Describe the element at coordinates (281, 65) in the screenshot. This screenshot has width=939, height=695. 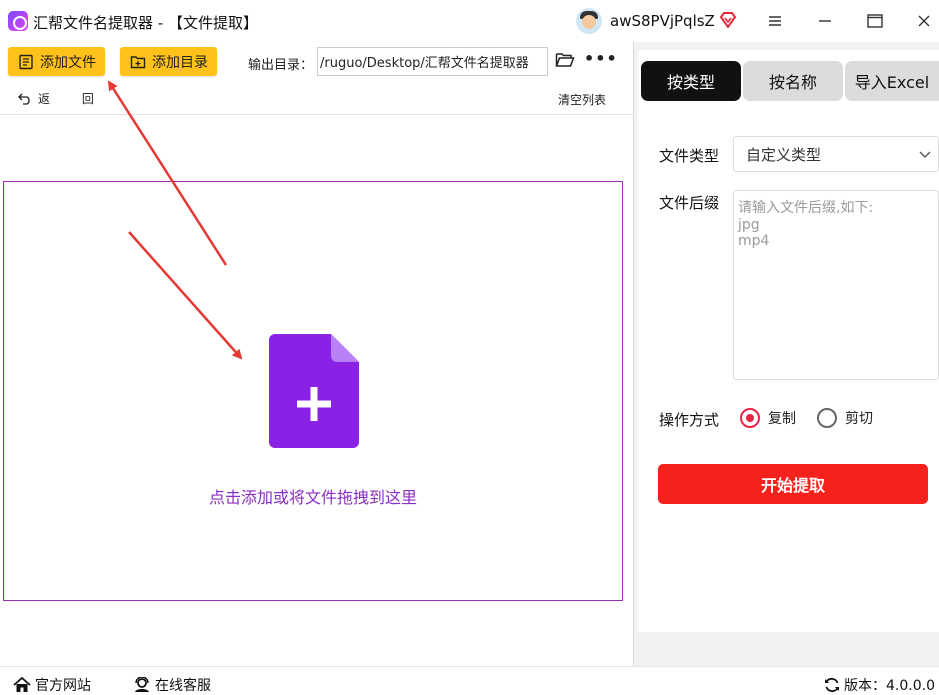
I see `output-dir-label: 输出目录：` at that location.